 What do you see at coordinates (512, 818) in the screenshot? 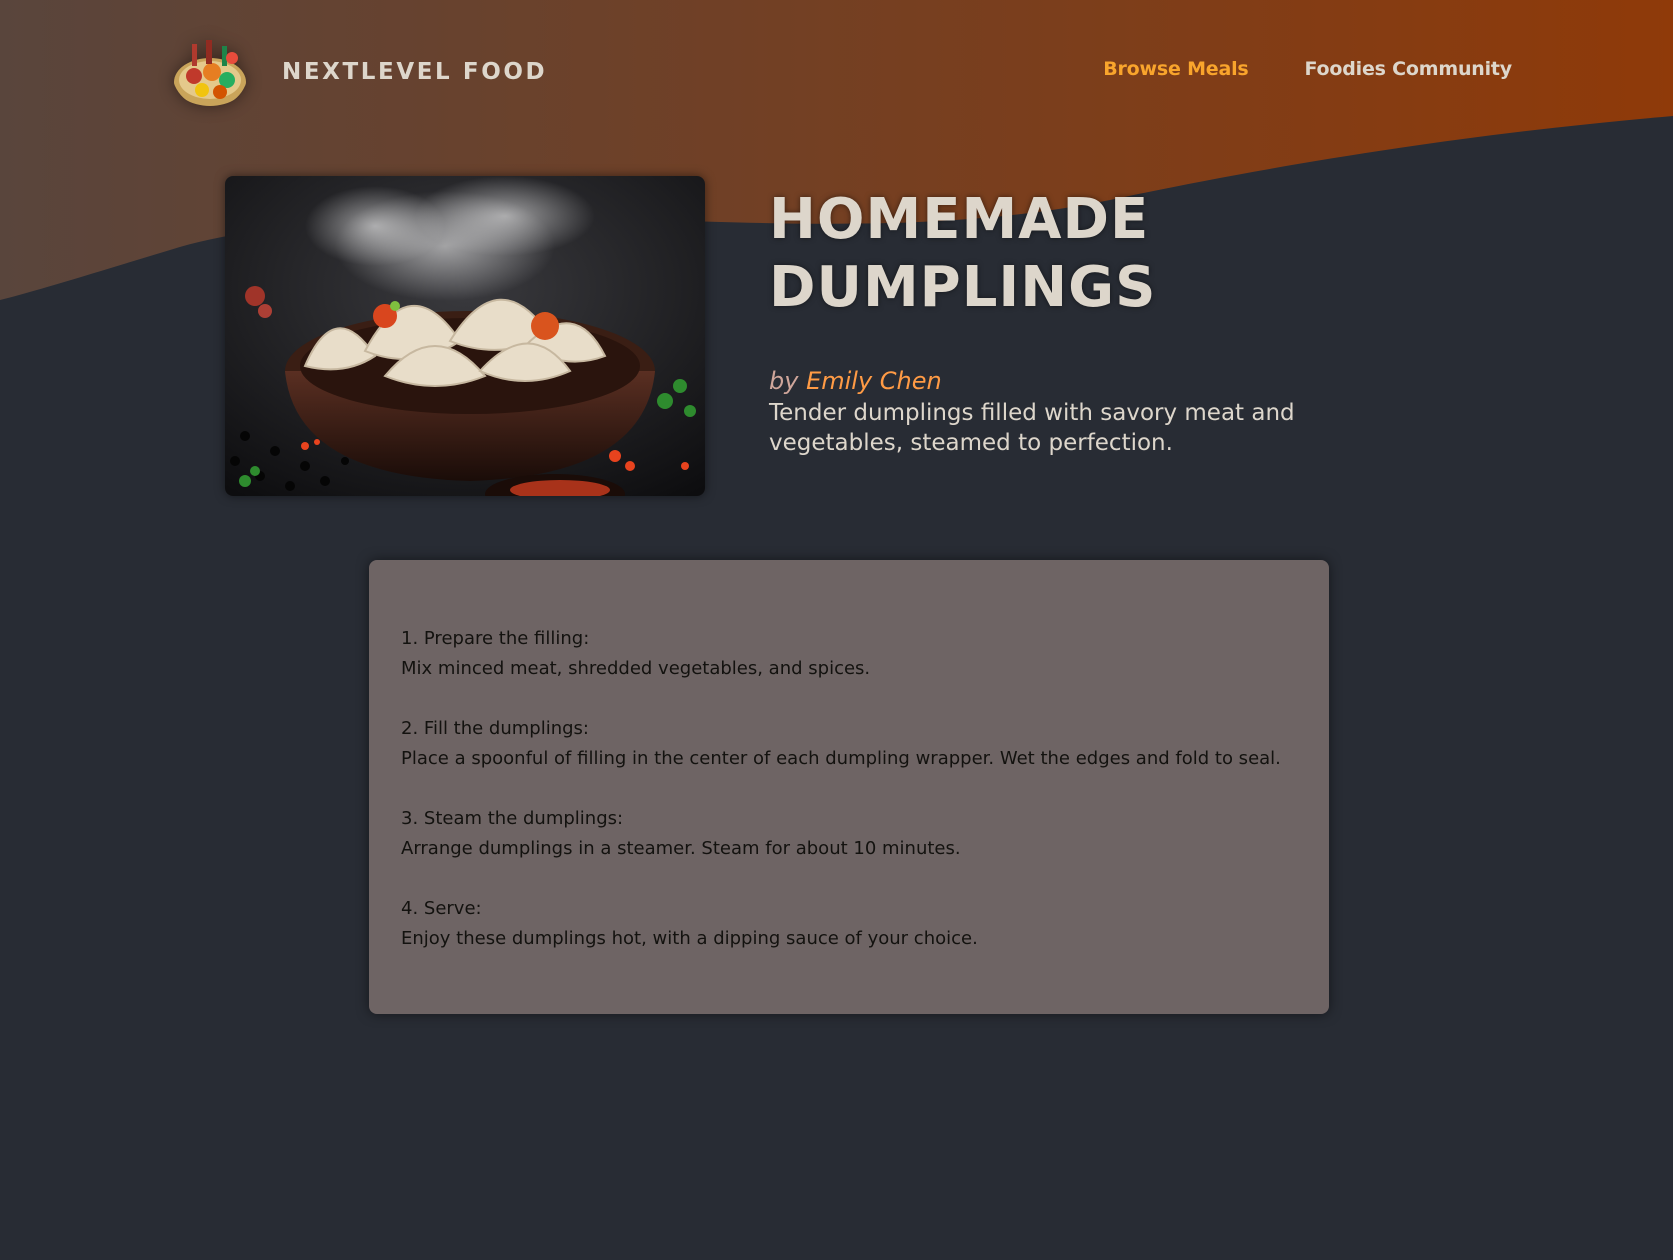
I see `step-title: 3. Steam the dumplings:` at bounding box center [512, 818].